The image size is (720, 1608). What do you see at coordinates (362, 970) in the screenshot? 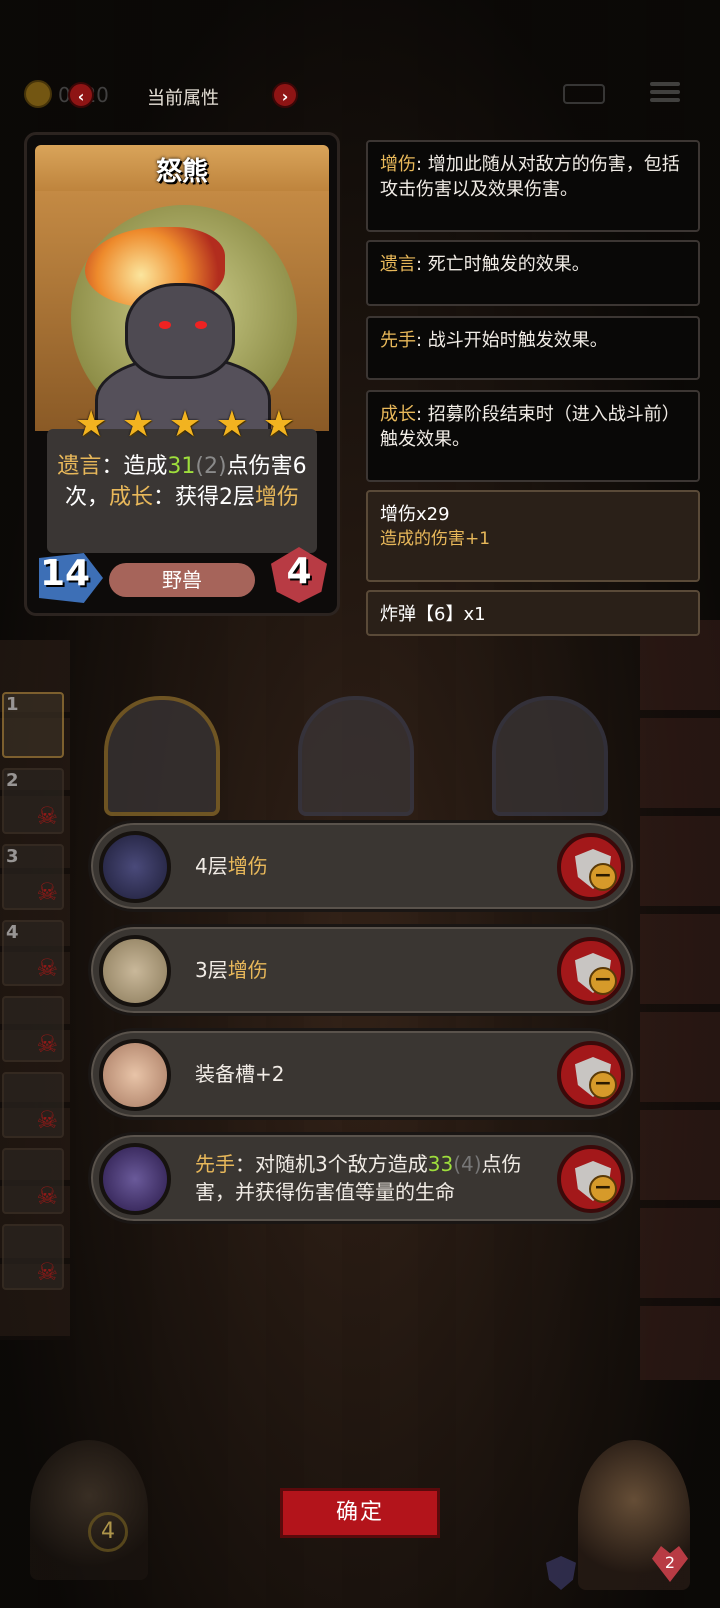
I see `equipment-row: 3层 增伤 −` at bounding box center [362, 970].